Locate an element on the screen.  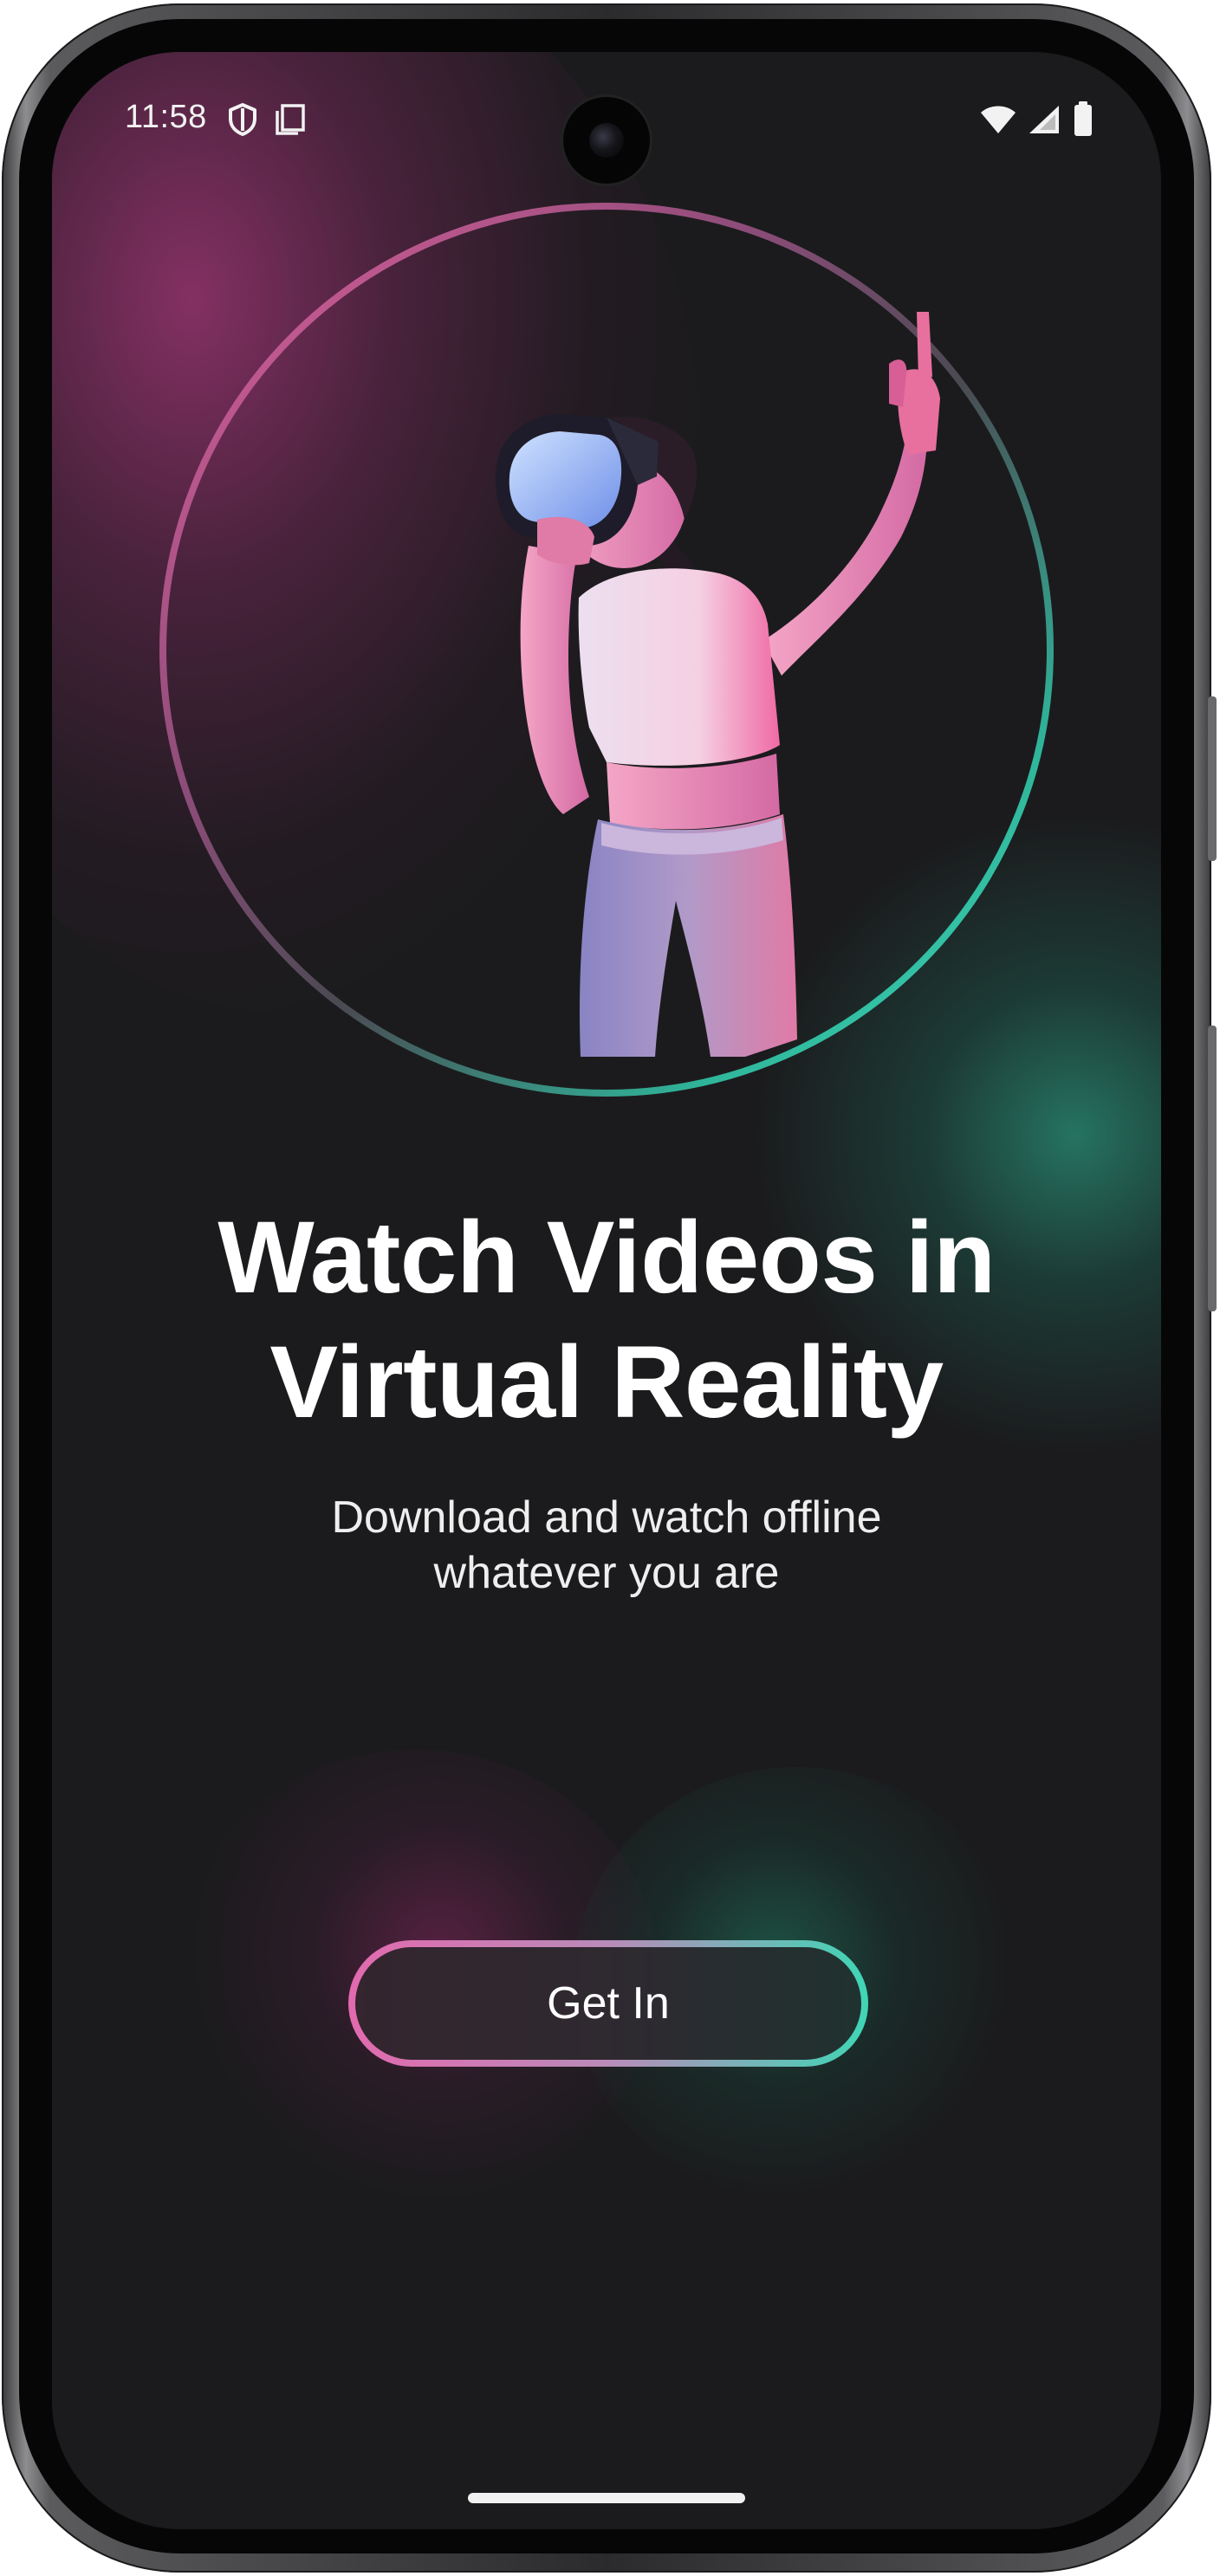
get-in-button-label: Get In is located at coordinates (608, 2003).